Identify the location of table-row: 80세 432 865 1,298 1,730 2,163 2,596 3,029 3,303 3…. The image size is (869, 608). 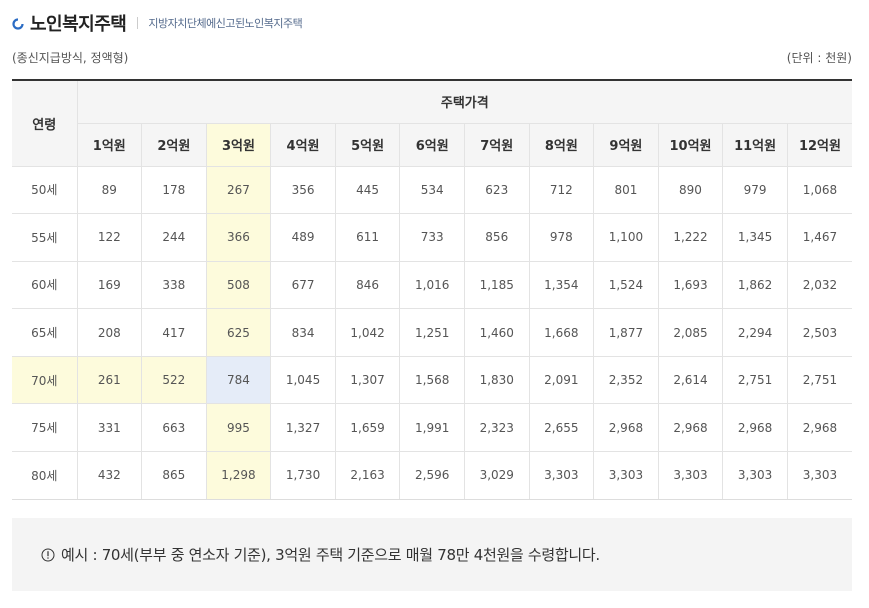
(432, 475).